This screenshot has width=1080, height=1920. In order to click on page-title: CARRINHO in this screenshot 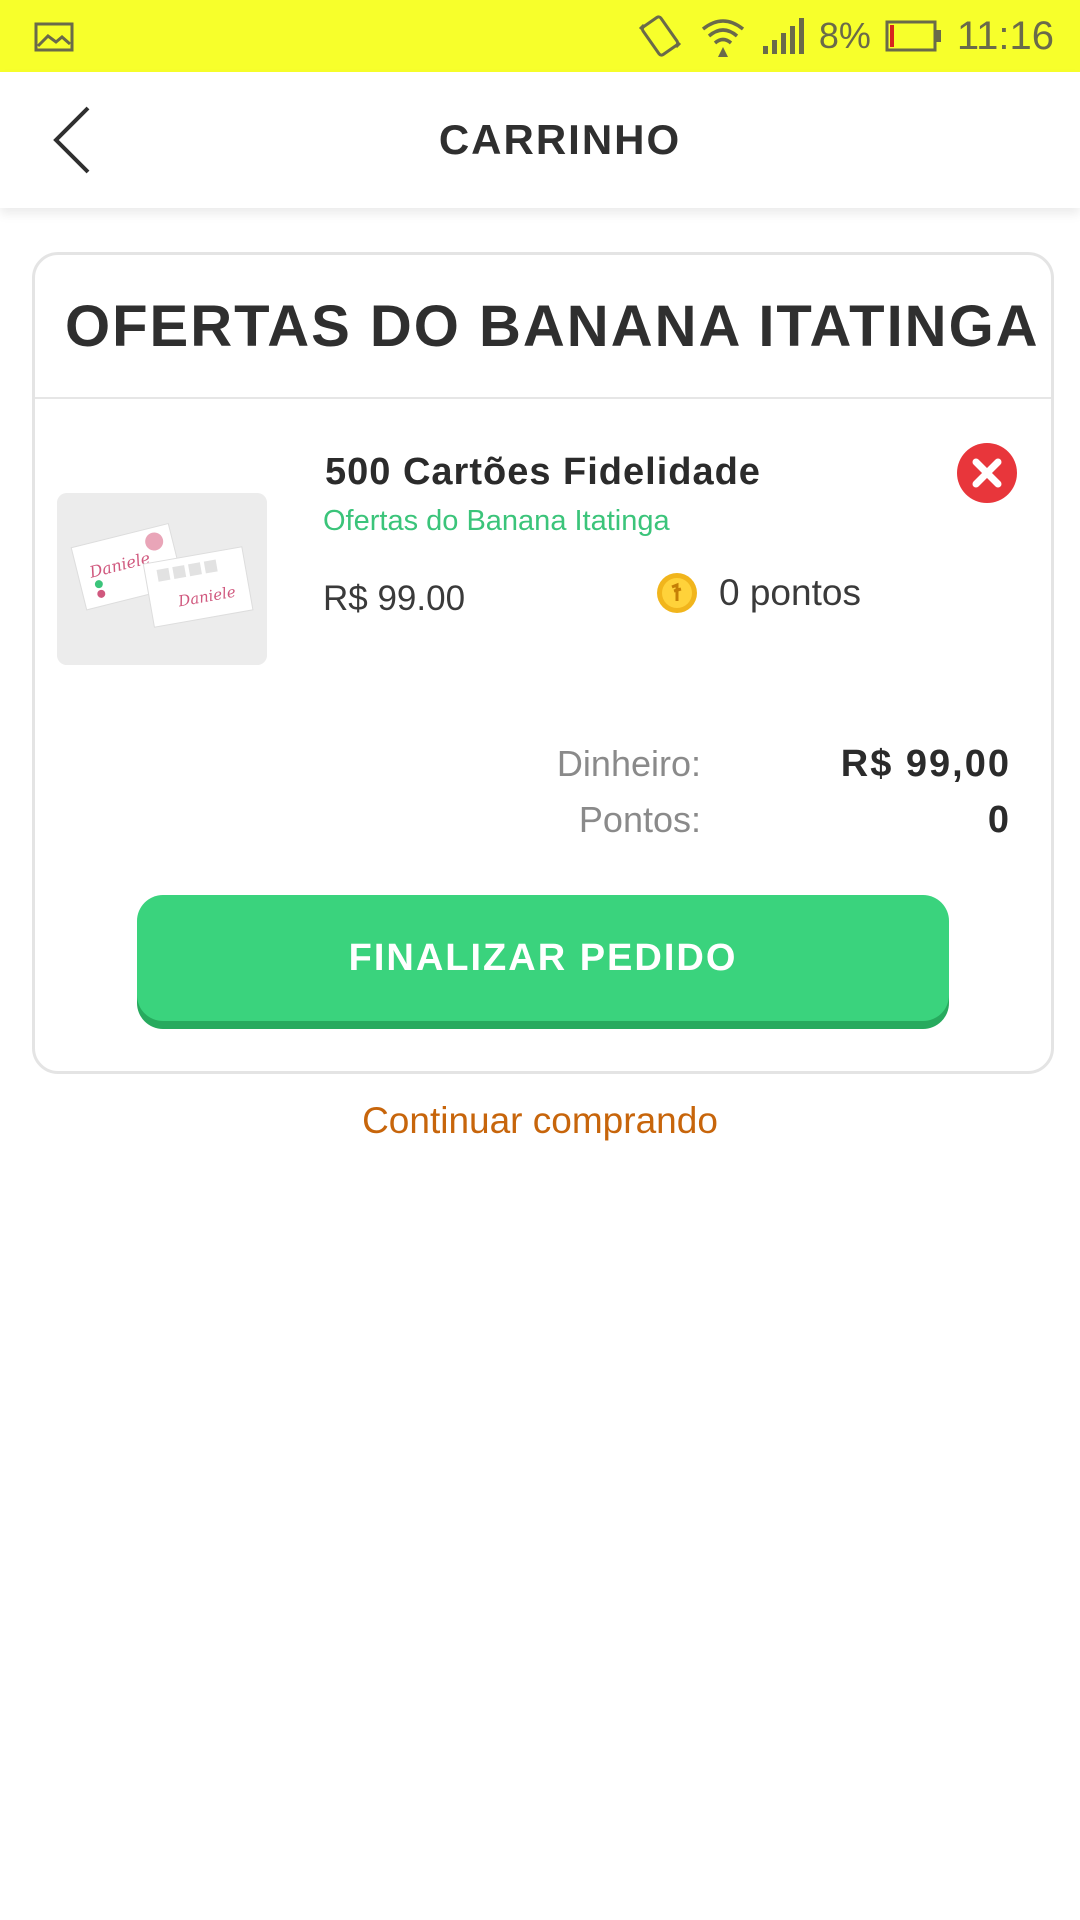, I will do `click(560, 139)`.